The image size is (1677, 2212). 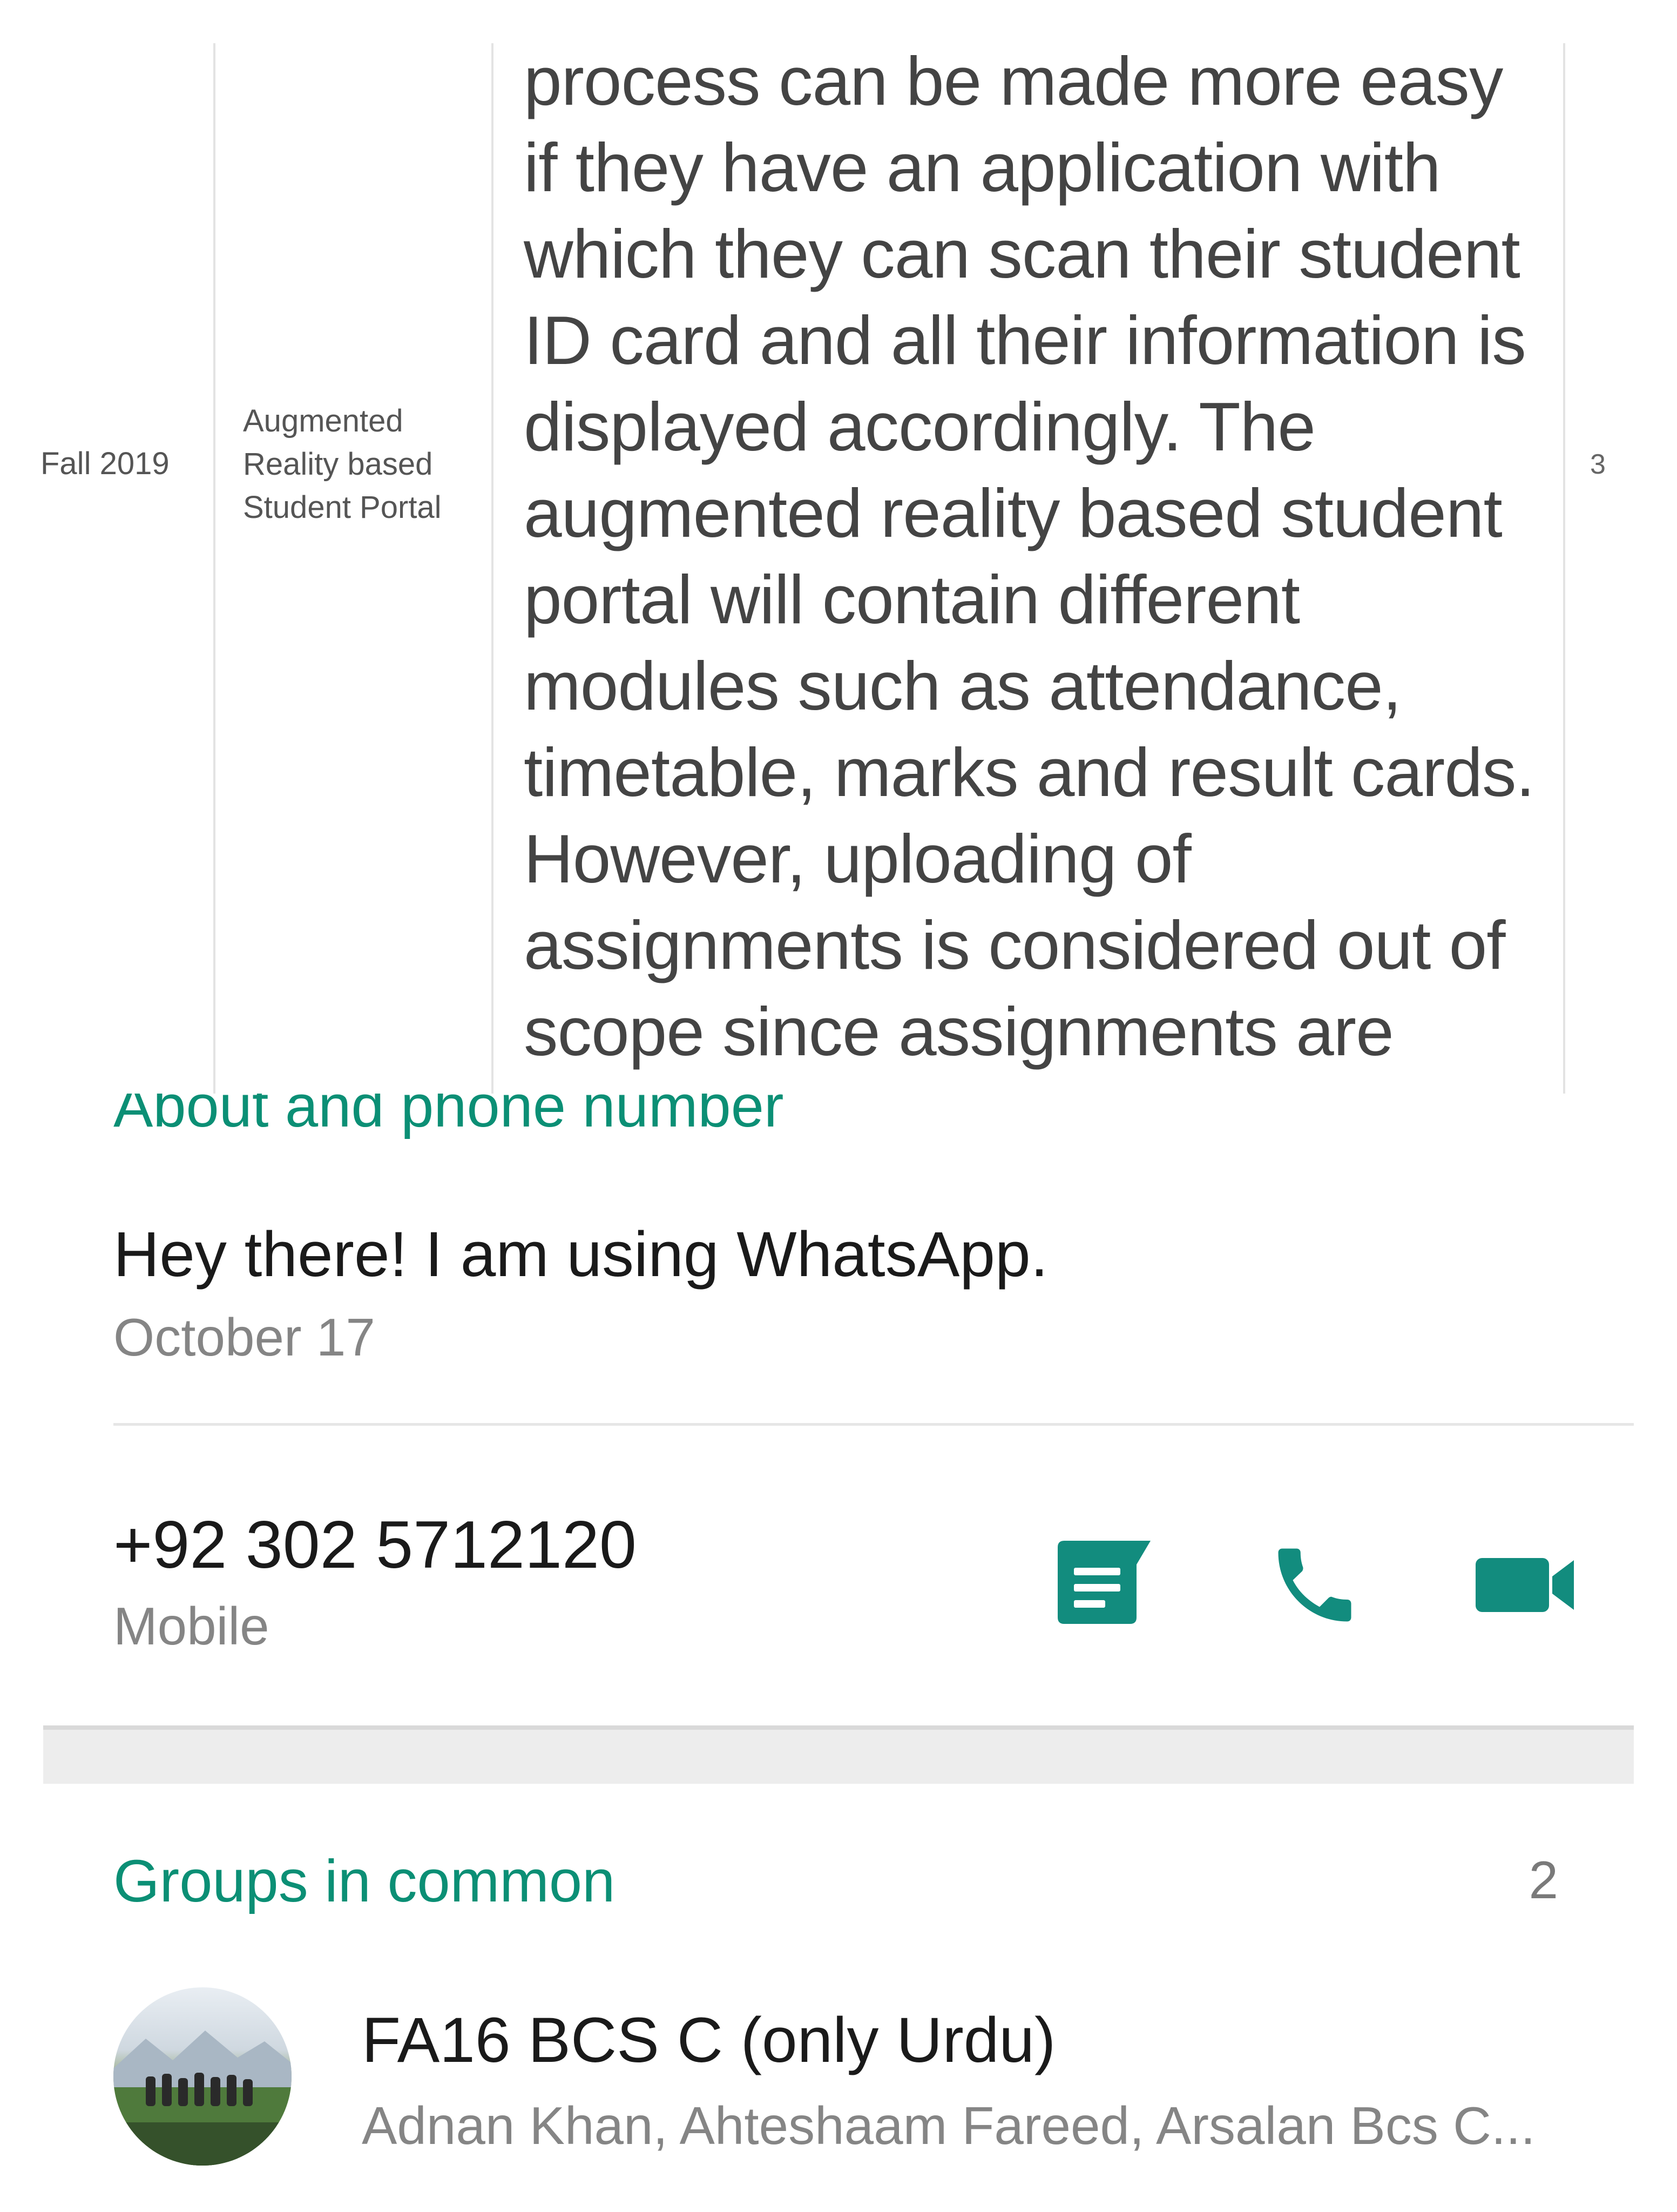 What do you see at coordinates (1598, 464) in the screenshot?
I see `table-count-cell: 3` at bounding box center [1598, 464].